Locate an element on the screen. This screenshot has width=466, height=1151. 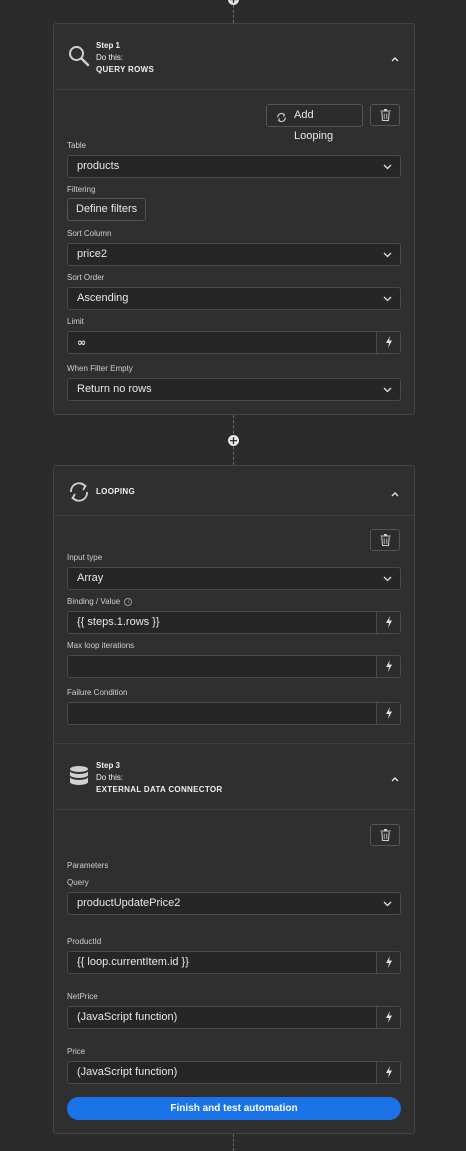
step3-header: Step 3 Do this: EXTERNAL DATA CONNECTOR is located at coordinates (234, 777).